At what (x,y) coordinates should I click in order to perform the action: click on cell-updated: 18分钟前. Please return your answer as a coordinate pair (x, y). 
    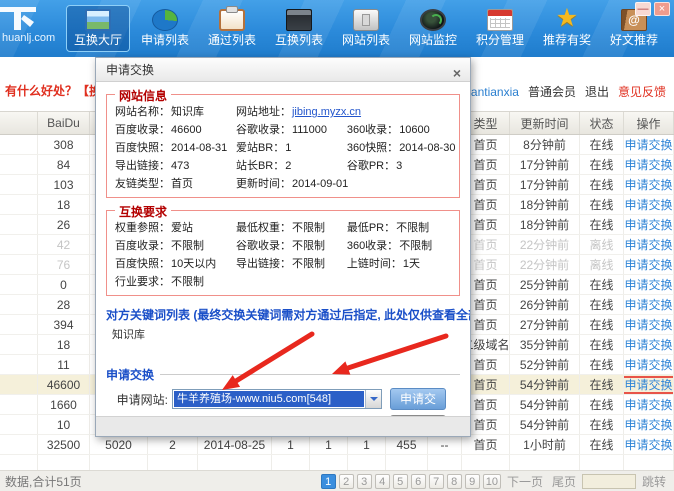
    Looking at the image, I should click on (545, 224).